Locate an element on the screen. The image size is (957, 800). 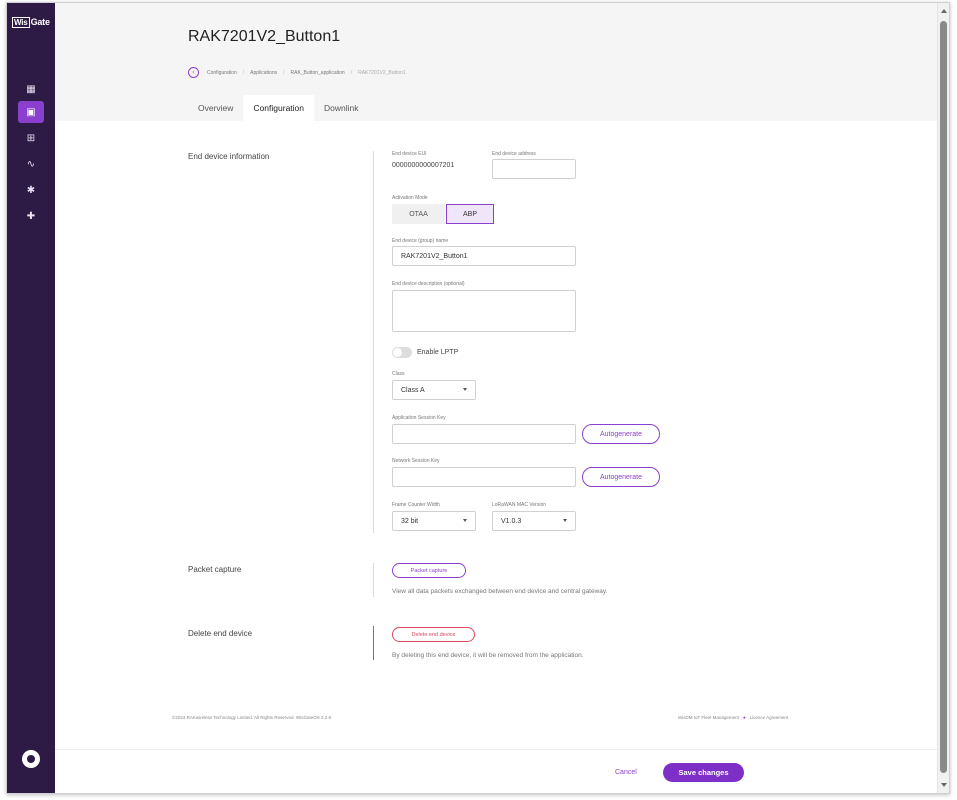
autogenerate-net-key-button: Autogenerate is located at coordinates (621, 477).